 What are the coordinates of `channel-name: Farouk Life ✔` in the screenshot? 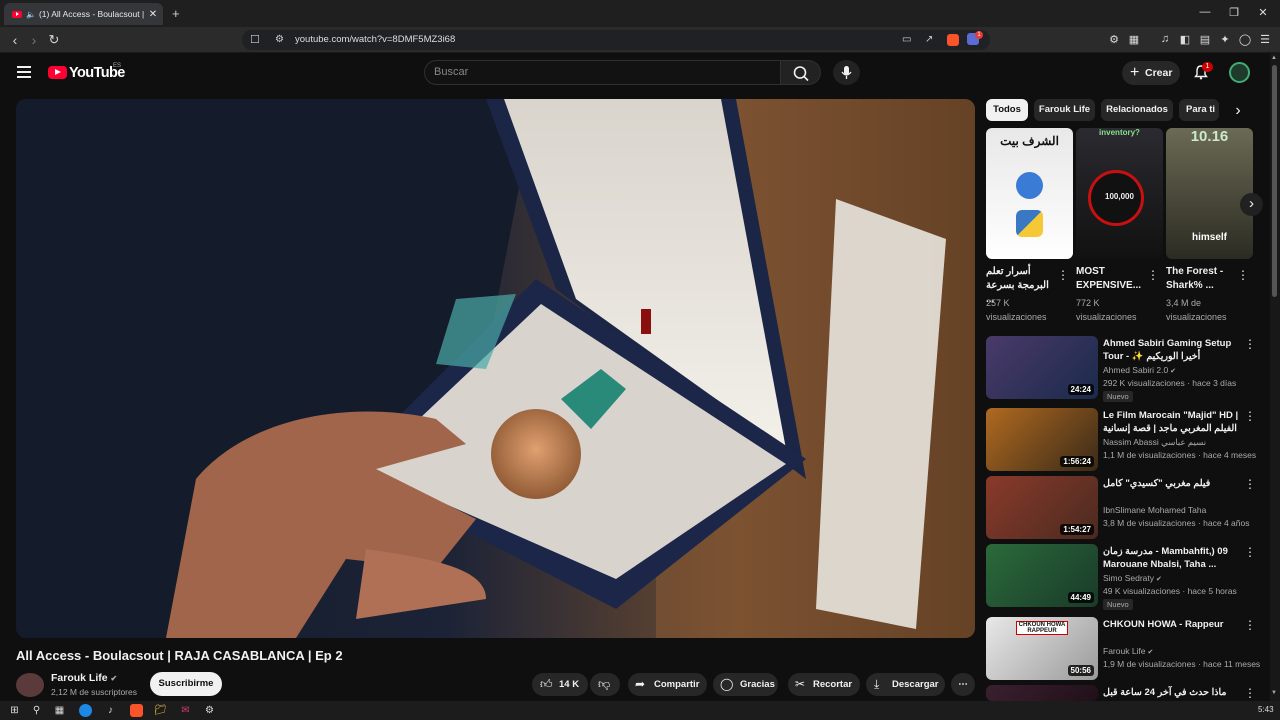 It's located at (84, 678).